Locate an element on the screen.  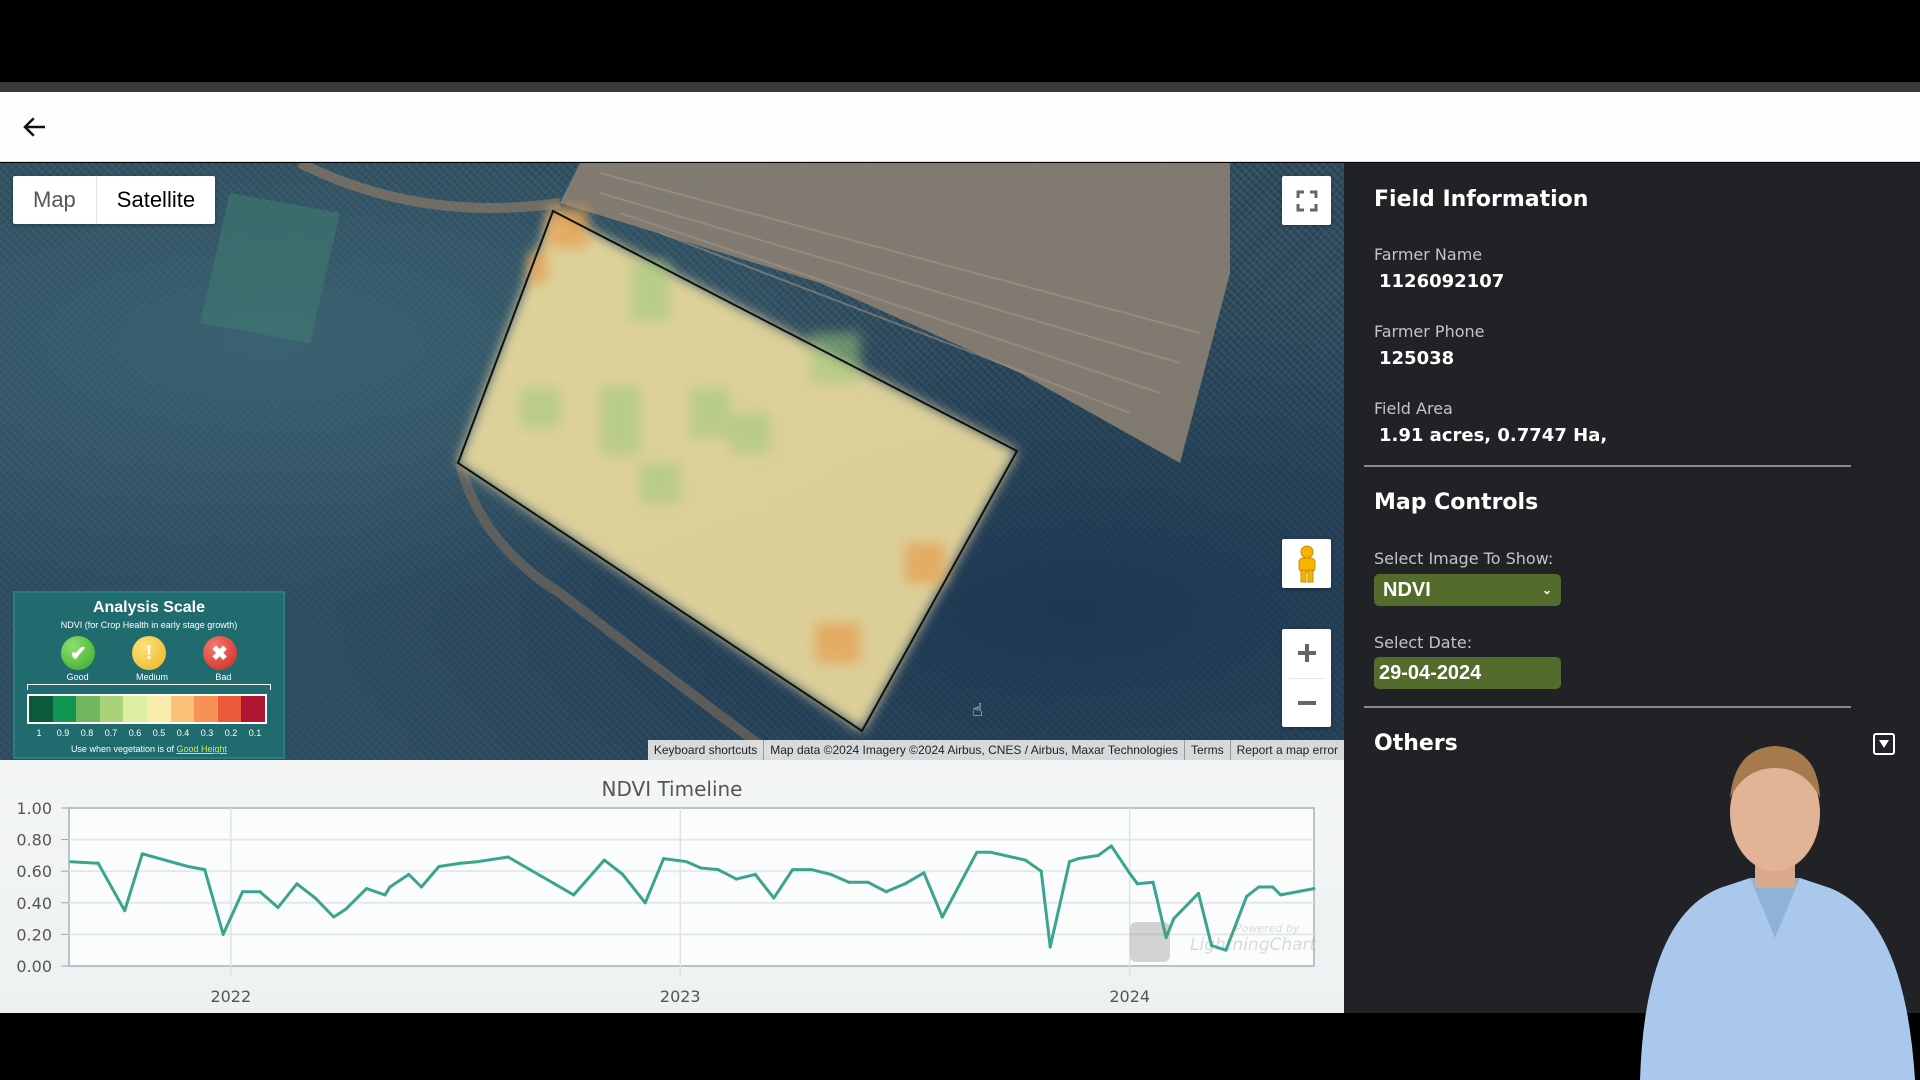
date-value: 29-04-2024 is located at coordinates (1430, 673).